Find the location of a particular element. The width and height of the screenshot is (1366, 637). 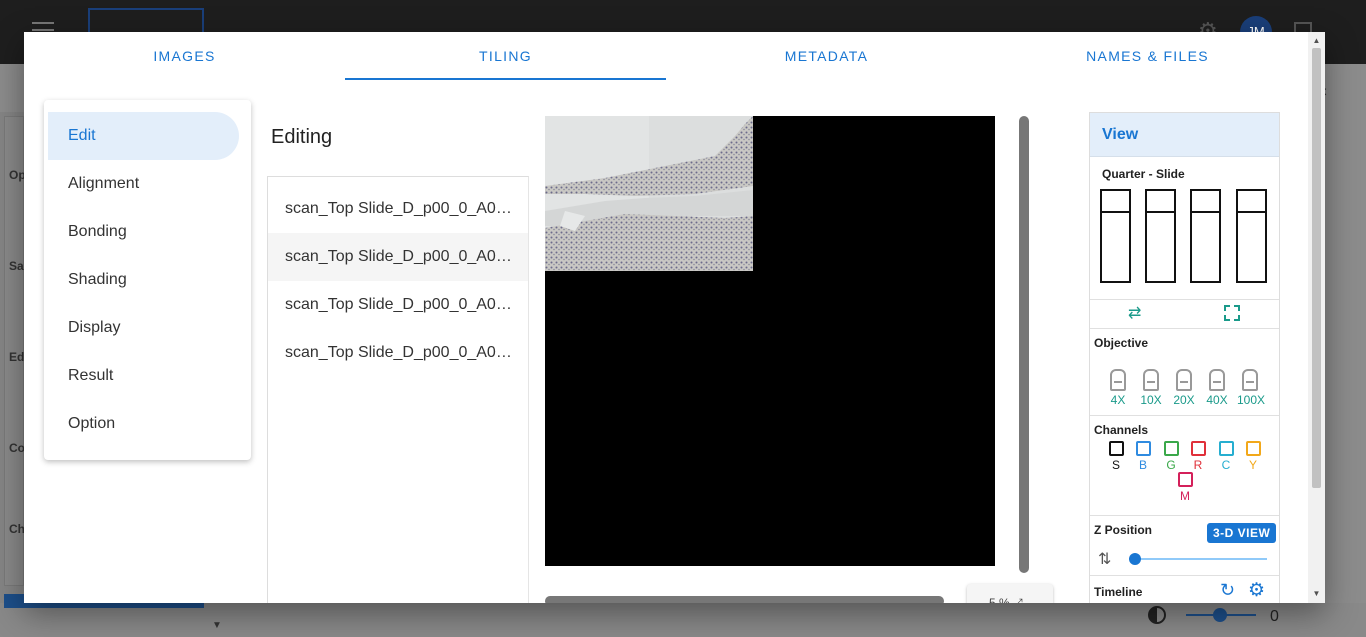

objective-10x: 10X is located at coordinates (1151, 388).